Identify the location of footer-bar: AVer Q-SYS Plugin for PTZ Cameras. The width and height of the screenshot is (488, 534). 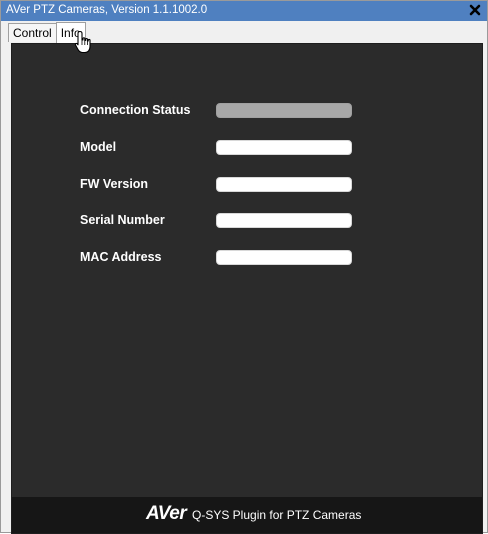
(247, 515).